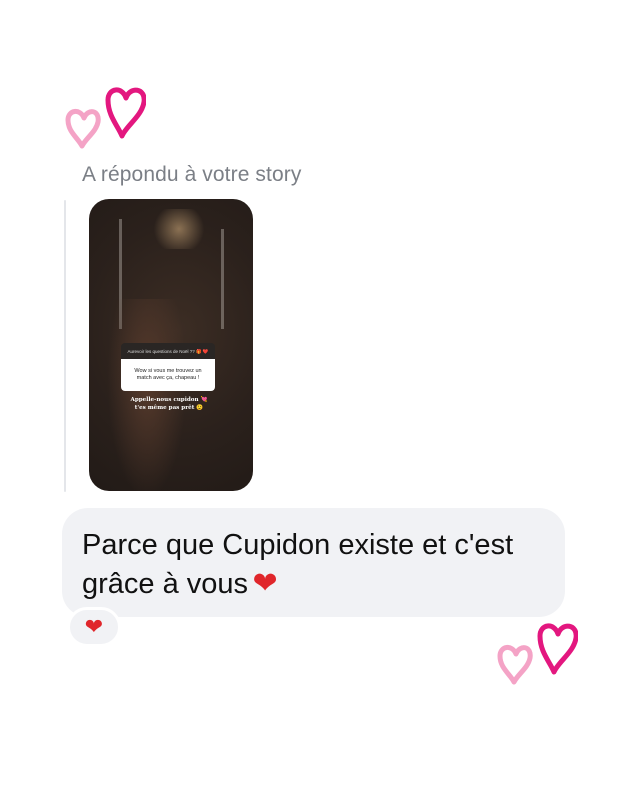  Describe the element at coordinates (169, 408) in the screenshot. I see `story-overlay-line-2: t'es même pas prêt 😉` at that location.